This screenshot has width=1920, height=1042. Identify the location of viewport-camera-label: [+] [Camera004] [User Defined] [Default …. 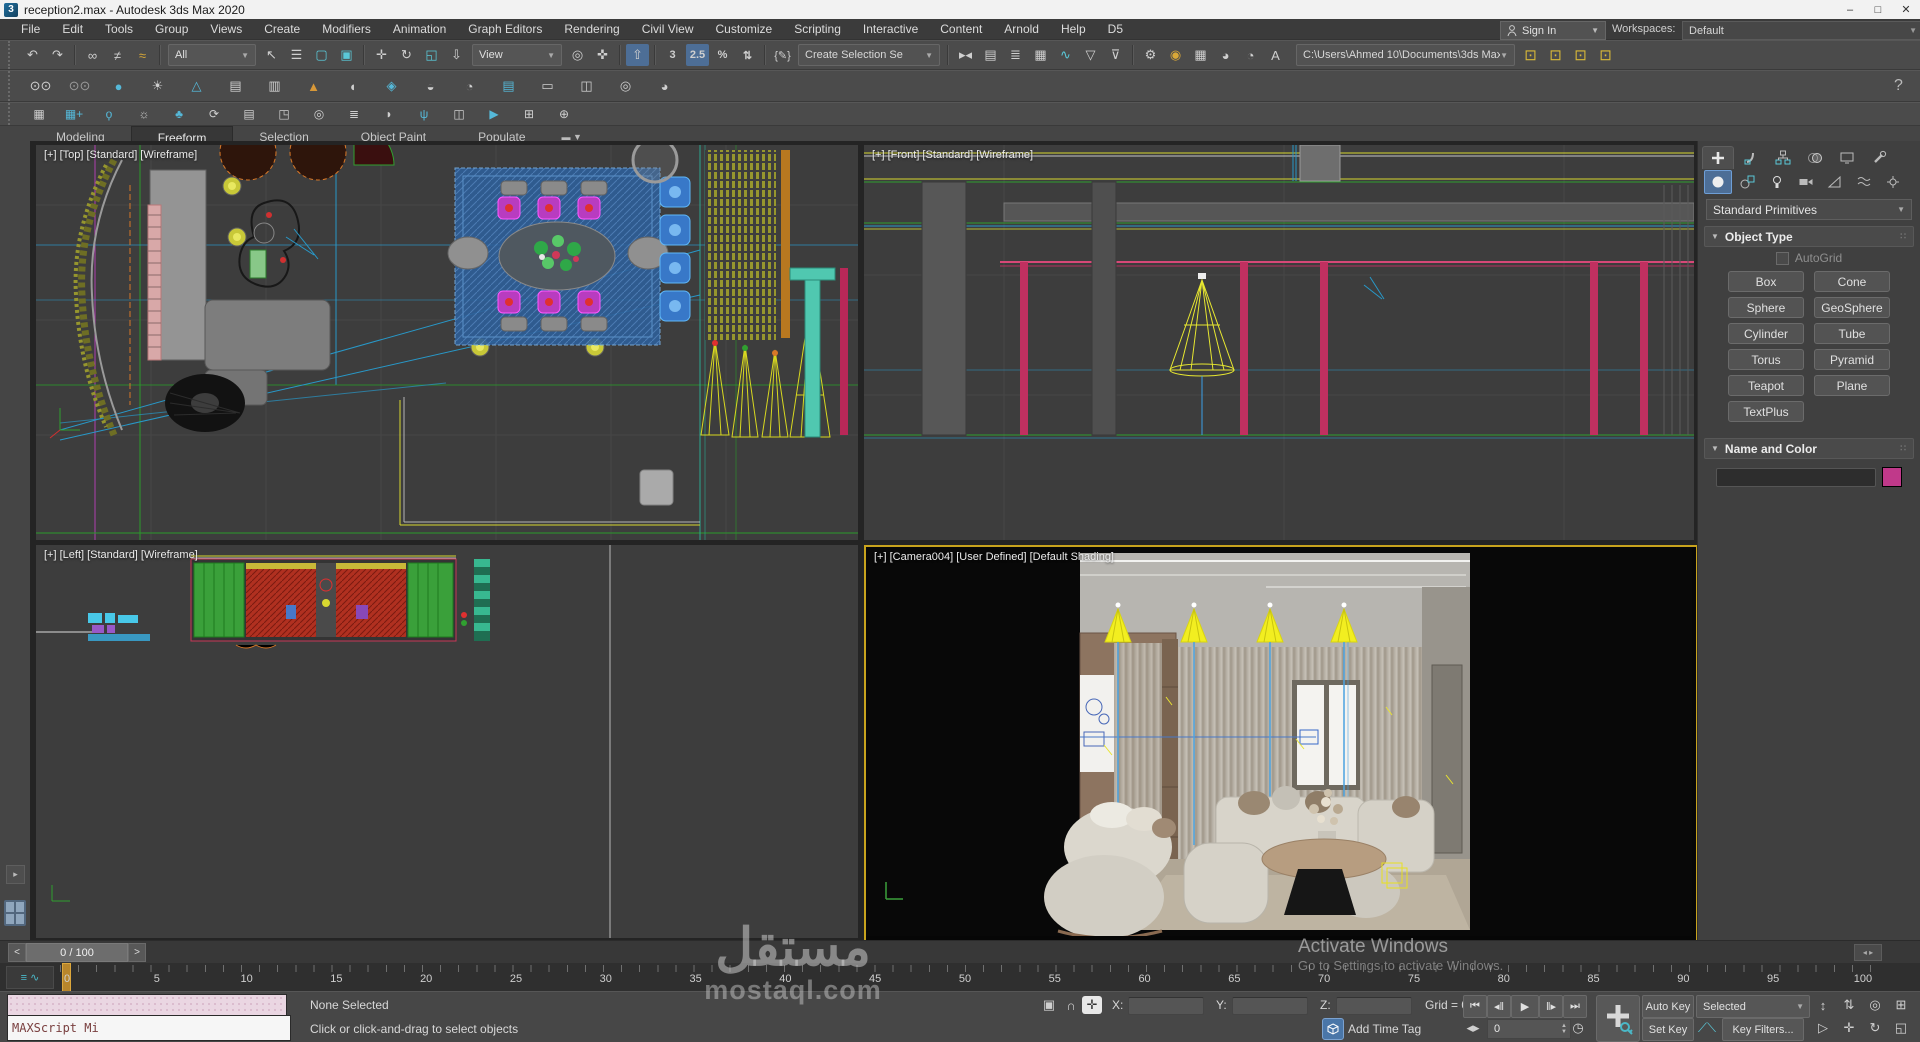
(994, 557).